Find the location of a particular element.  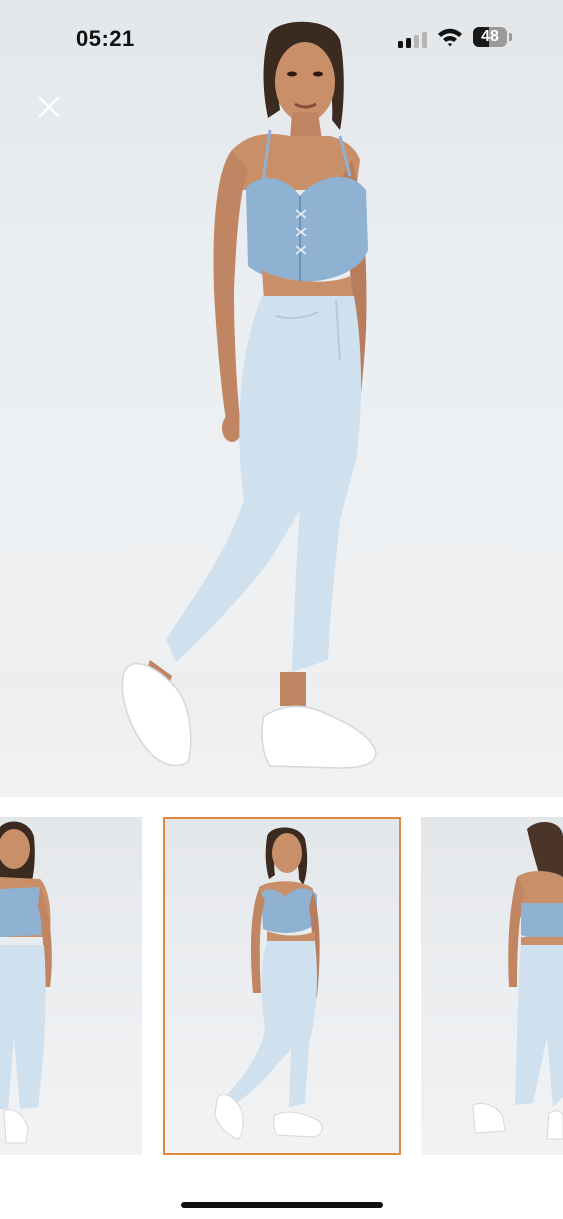

battery-icon: 48 is located at coordinates (490, 37).